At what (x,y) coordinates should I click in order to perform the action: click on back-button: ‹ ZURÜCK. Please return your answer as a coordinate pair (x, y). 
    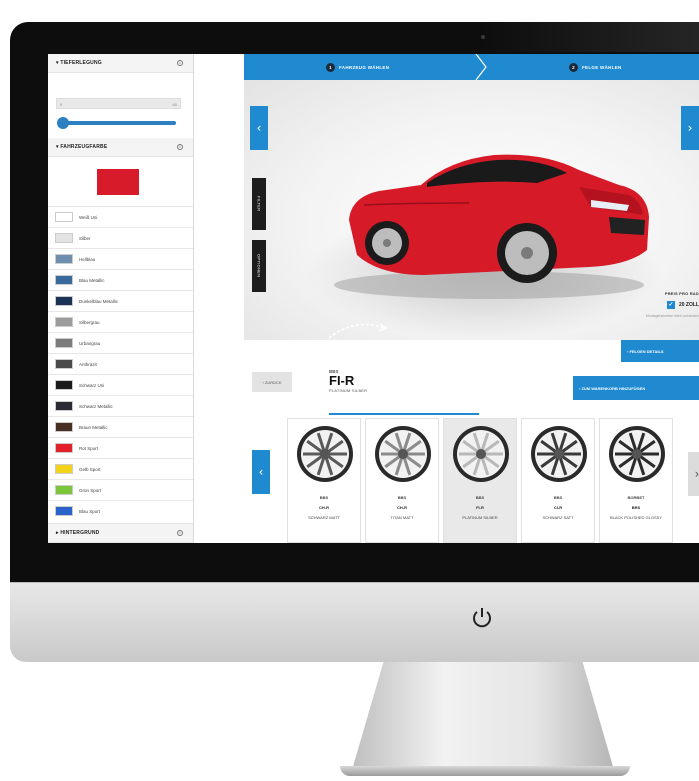
    Looking at the image, I should click on (272, 382).